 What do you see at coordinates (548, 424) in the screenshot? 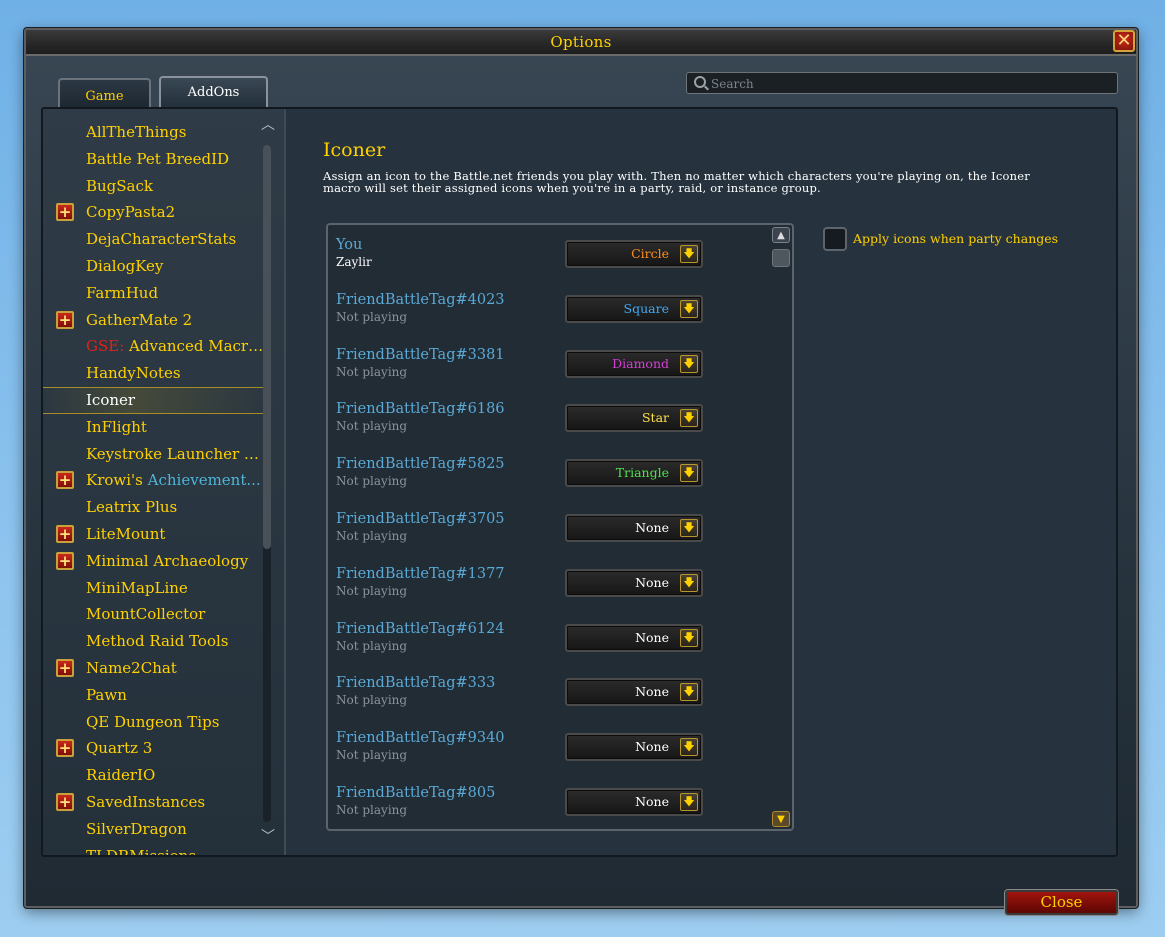
I see `friend-row: FriendBattleTag#6186 Not playing Star 🡇` at bounding box center [548, 424].